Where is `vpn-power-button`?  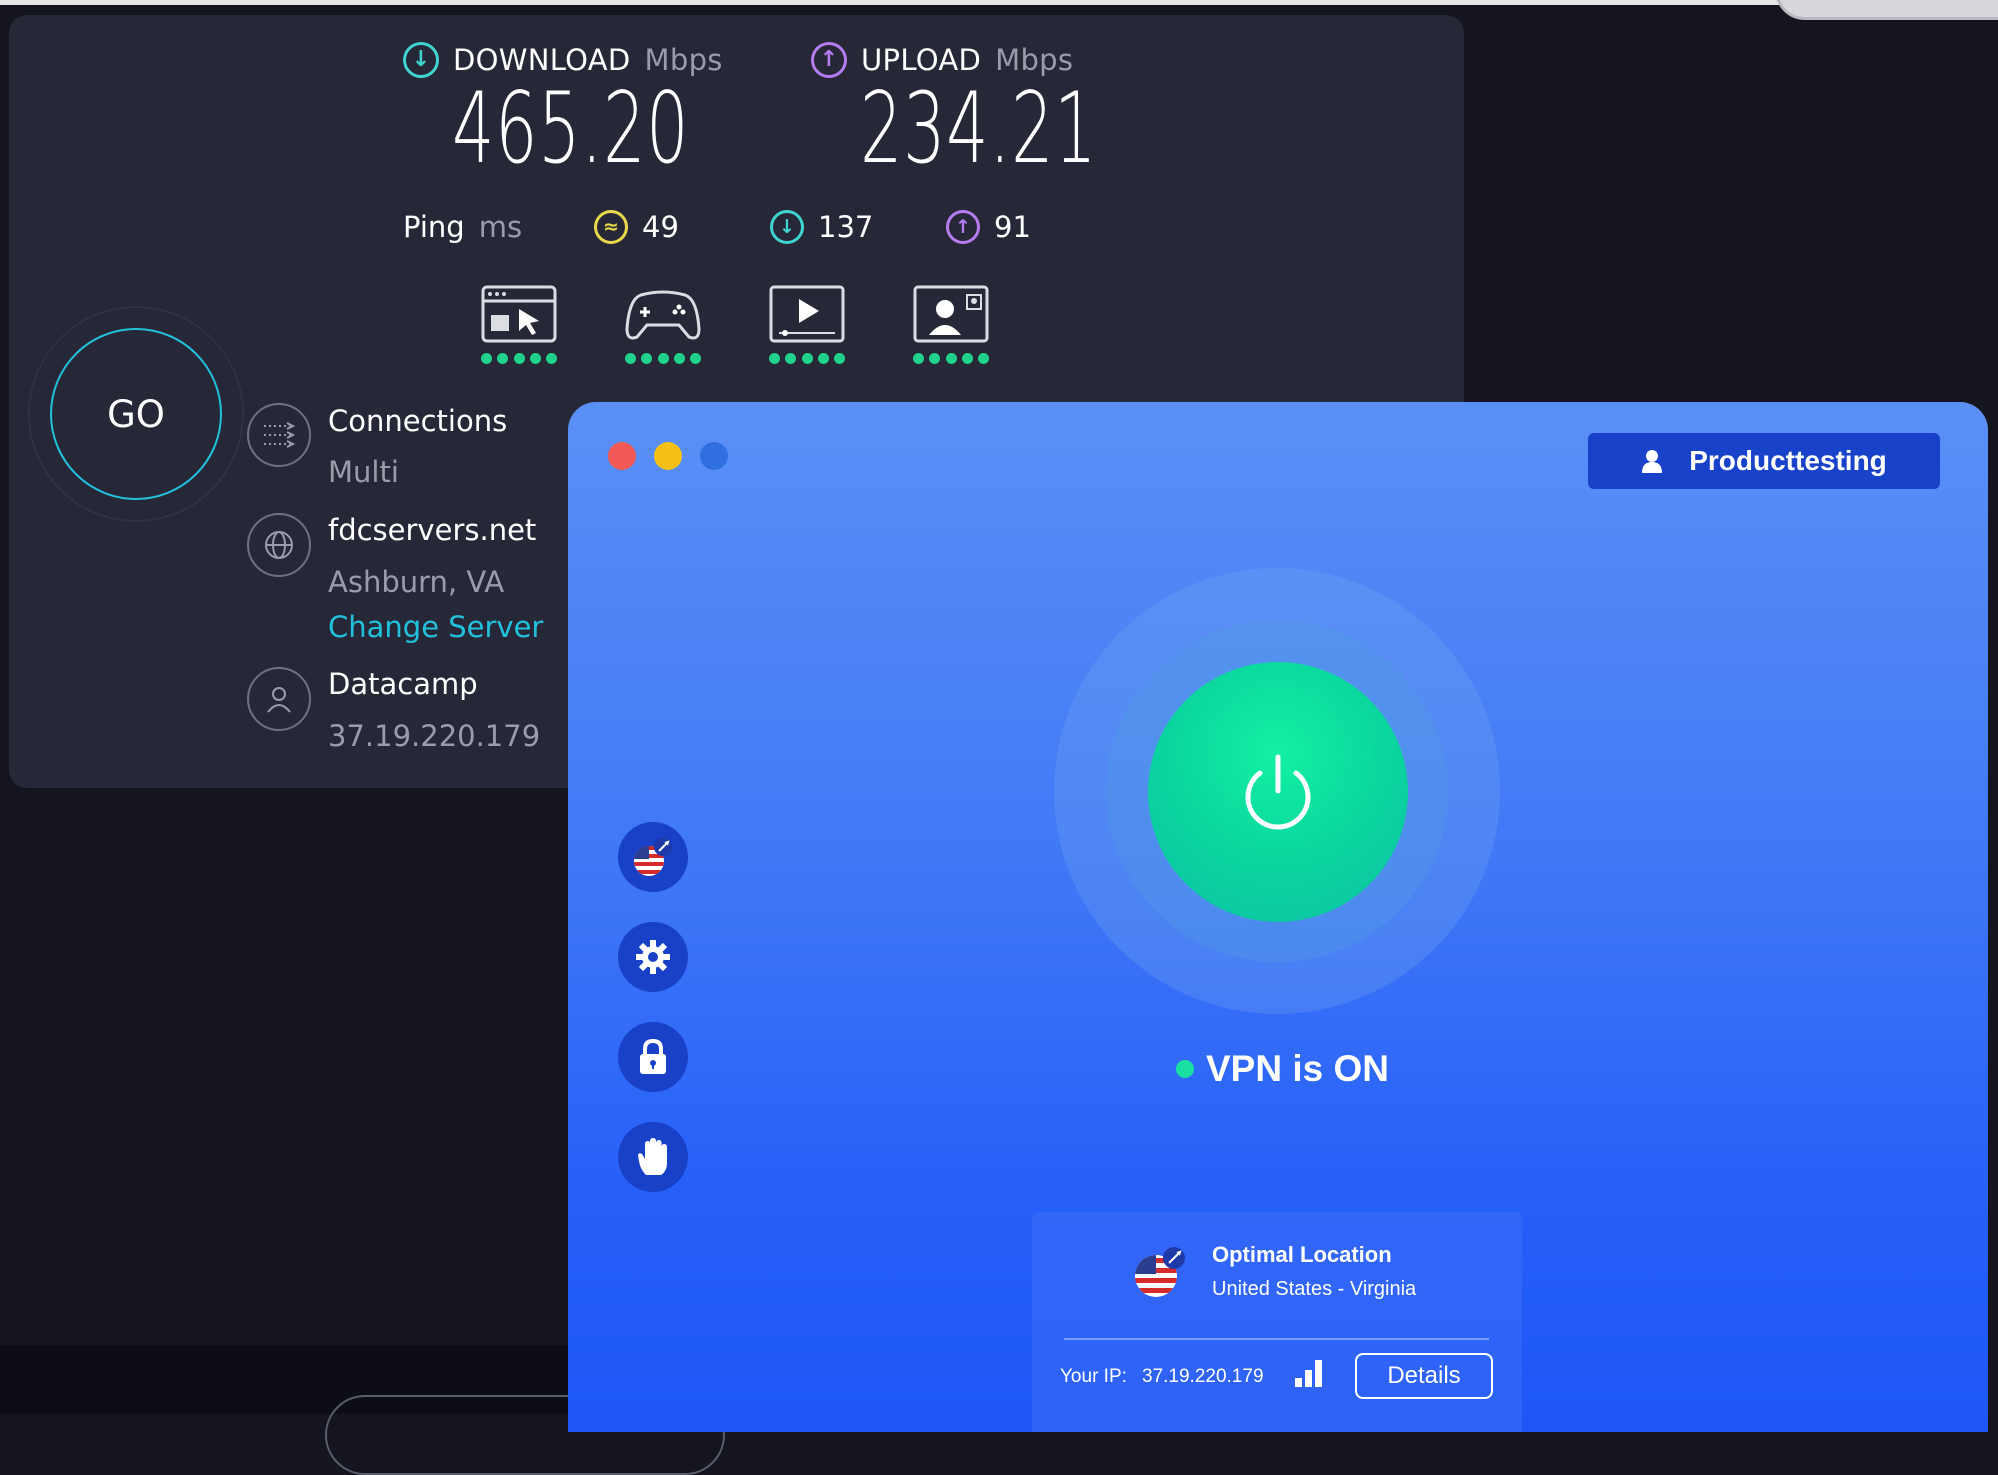
vpn-power-button is located at coordinates (1278, 792).